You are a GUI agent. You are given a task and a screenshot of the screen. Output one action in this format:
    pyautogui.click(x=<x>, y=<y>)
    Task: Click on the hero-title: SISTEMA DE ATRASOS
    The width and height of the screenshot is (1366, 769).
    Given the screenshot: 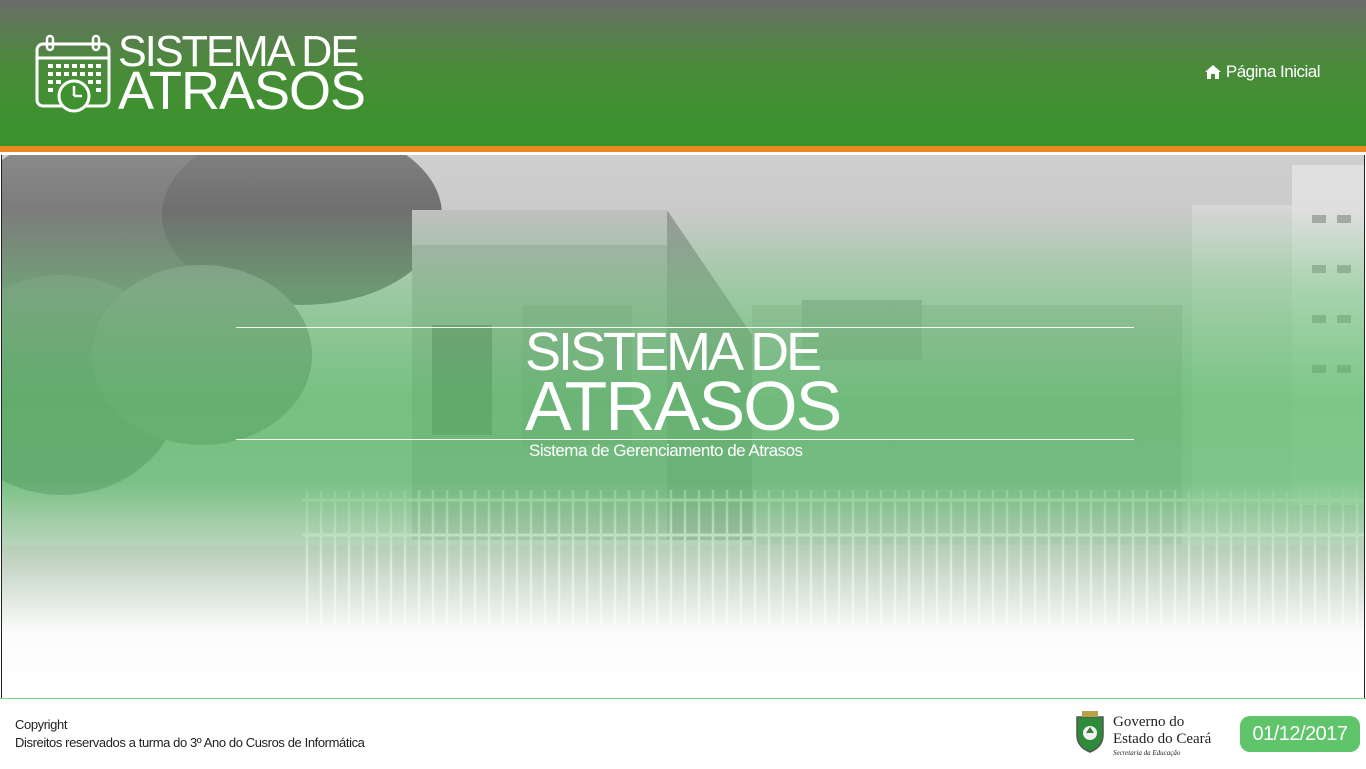 What is the action you would take?
    pyautogui.click(x=683, y=385)
    